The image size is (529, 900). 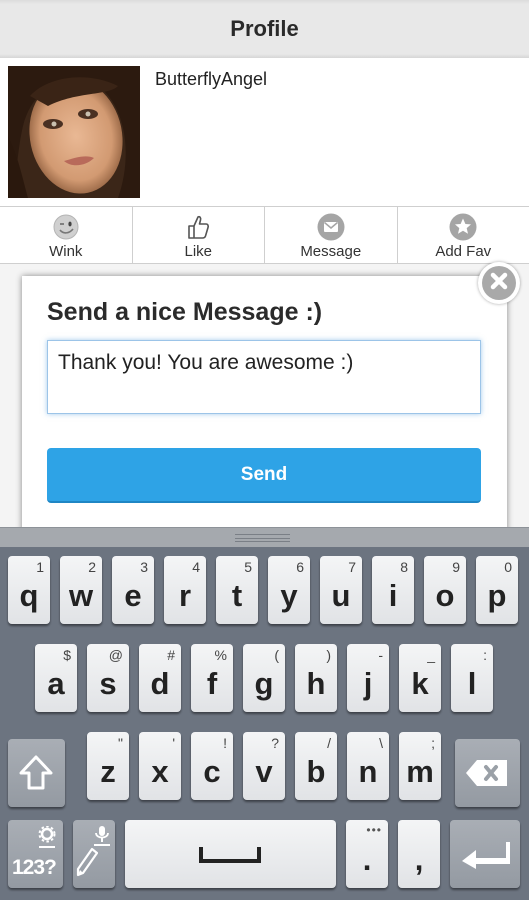 What do you see at coordinates (264, 766) in the screenshot?
I see `key-v: ? v` at bounding box center [264, 766].